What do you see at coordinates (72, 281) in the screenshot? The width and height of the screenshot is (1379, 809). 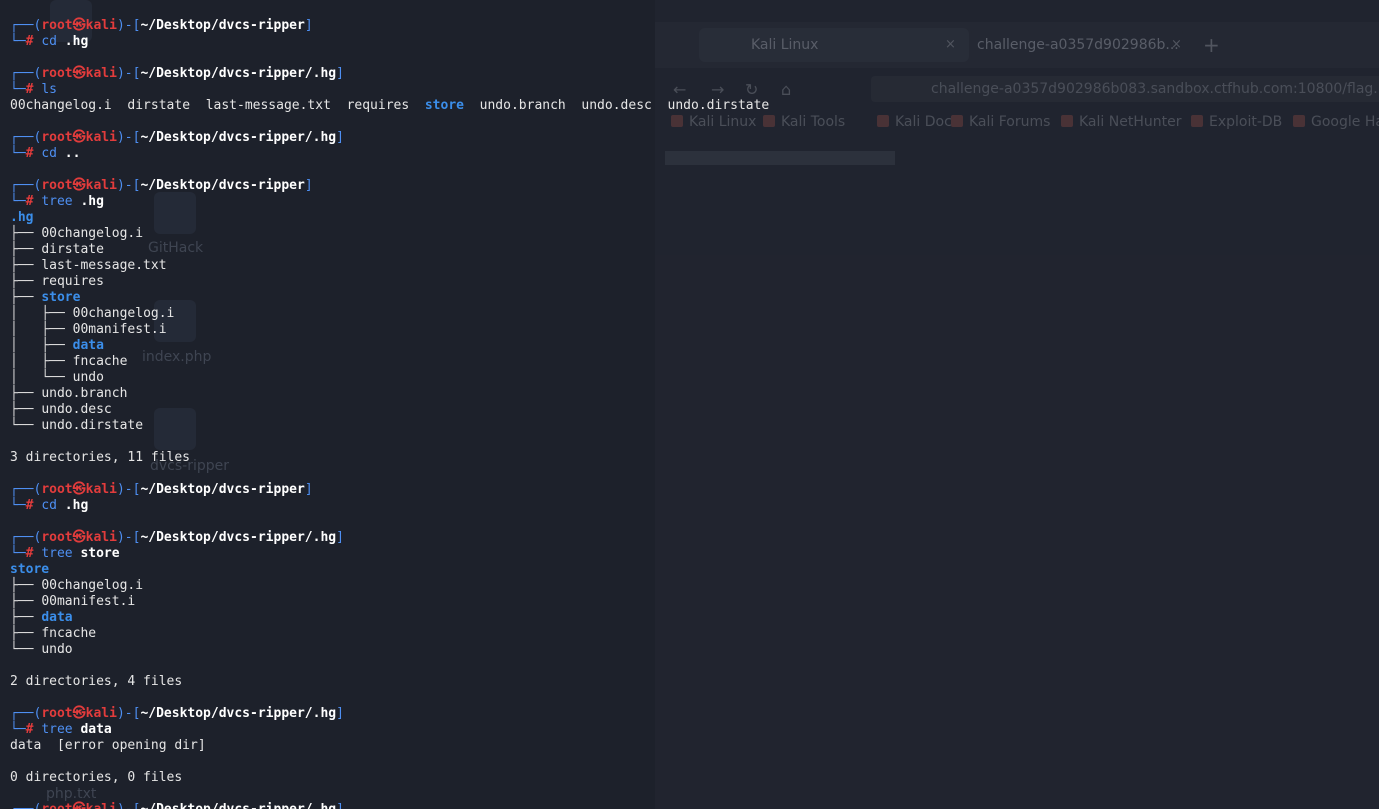 I see `tree-file: requires` at bounding box center [72, 281].